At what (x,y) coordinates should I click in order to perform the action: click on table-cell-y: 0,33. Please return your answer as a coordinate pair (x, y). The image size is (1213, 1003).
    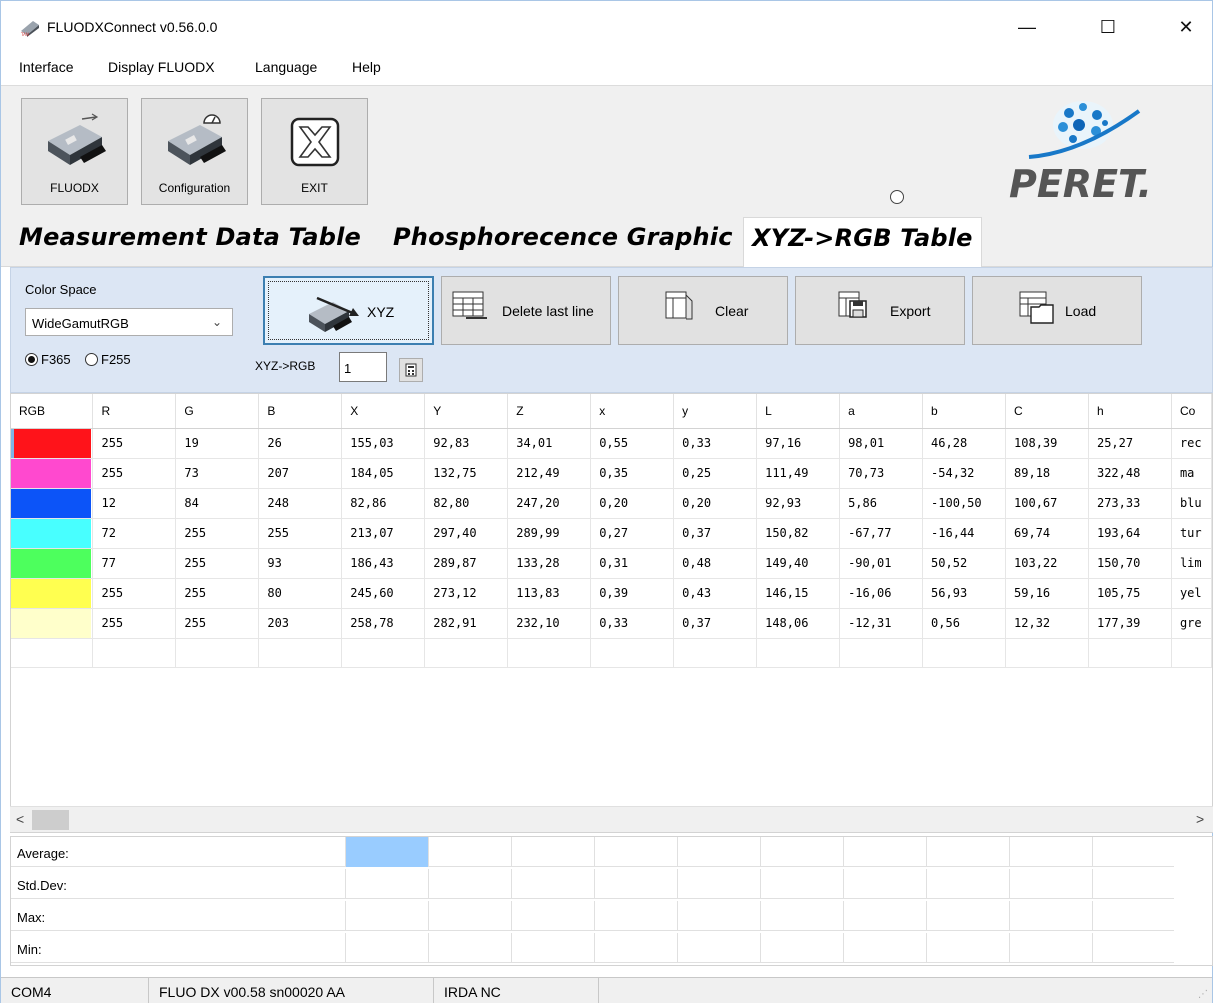
    Looking at the image, I should click on (715, 443).